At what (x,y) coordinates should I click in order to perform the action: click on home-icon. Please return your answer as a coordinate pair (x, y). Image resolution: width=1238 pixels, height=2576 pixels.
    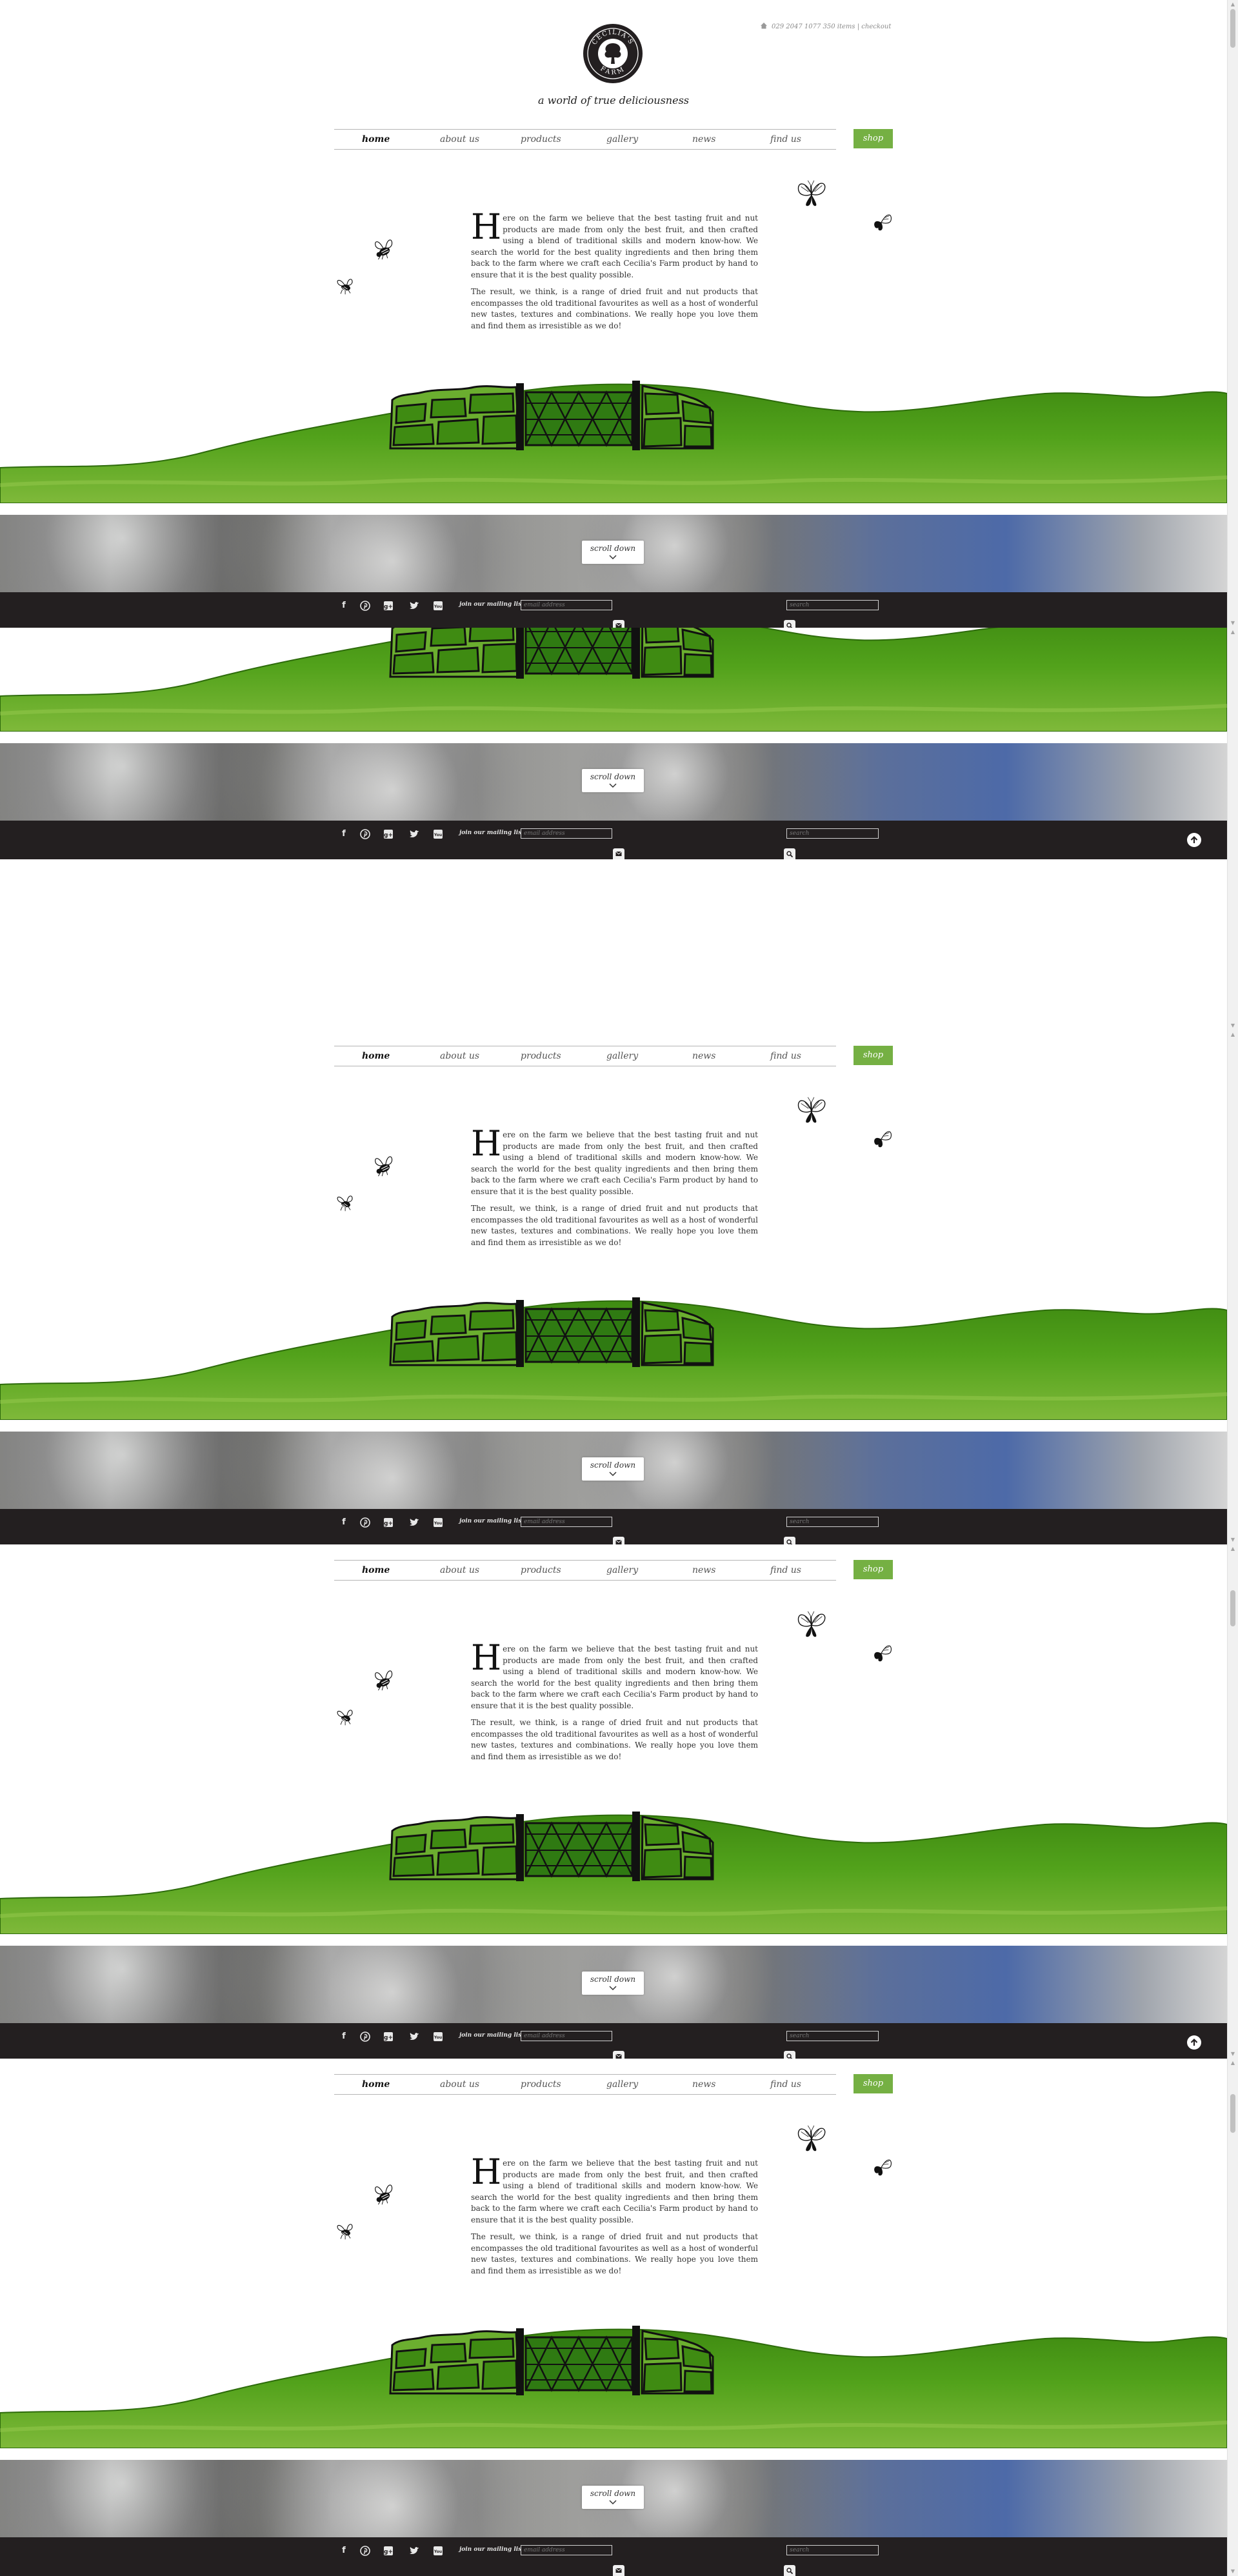
    Looking at the image, I should click on (764, 25).